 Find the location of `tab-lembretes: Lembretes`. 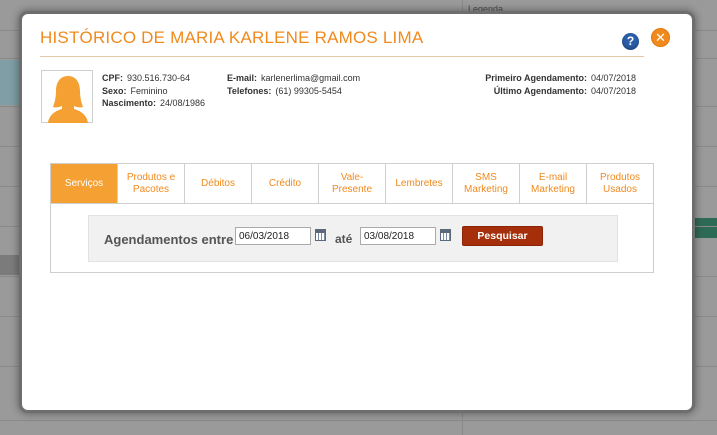

tab-lembretes: Lembretes is located at coordinates (419, 183).